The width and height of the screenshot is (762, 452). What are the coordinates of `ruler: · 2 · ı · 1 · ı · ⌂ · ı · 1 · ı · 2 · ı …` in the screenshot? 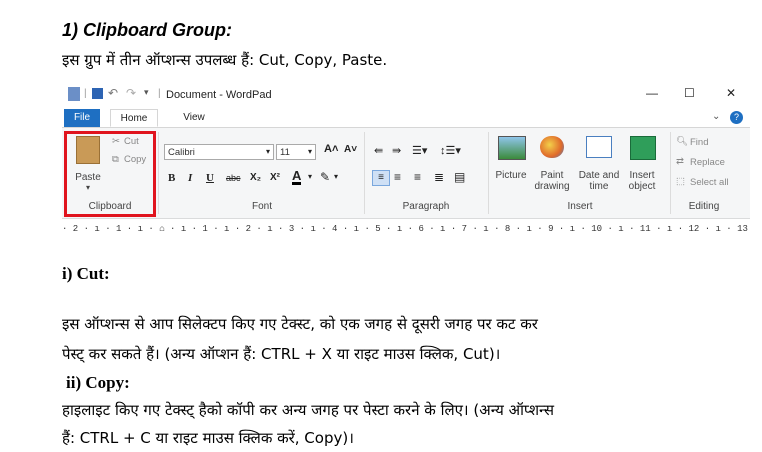 It's located at (406, 229).